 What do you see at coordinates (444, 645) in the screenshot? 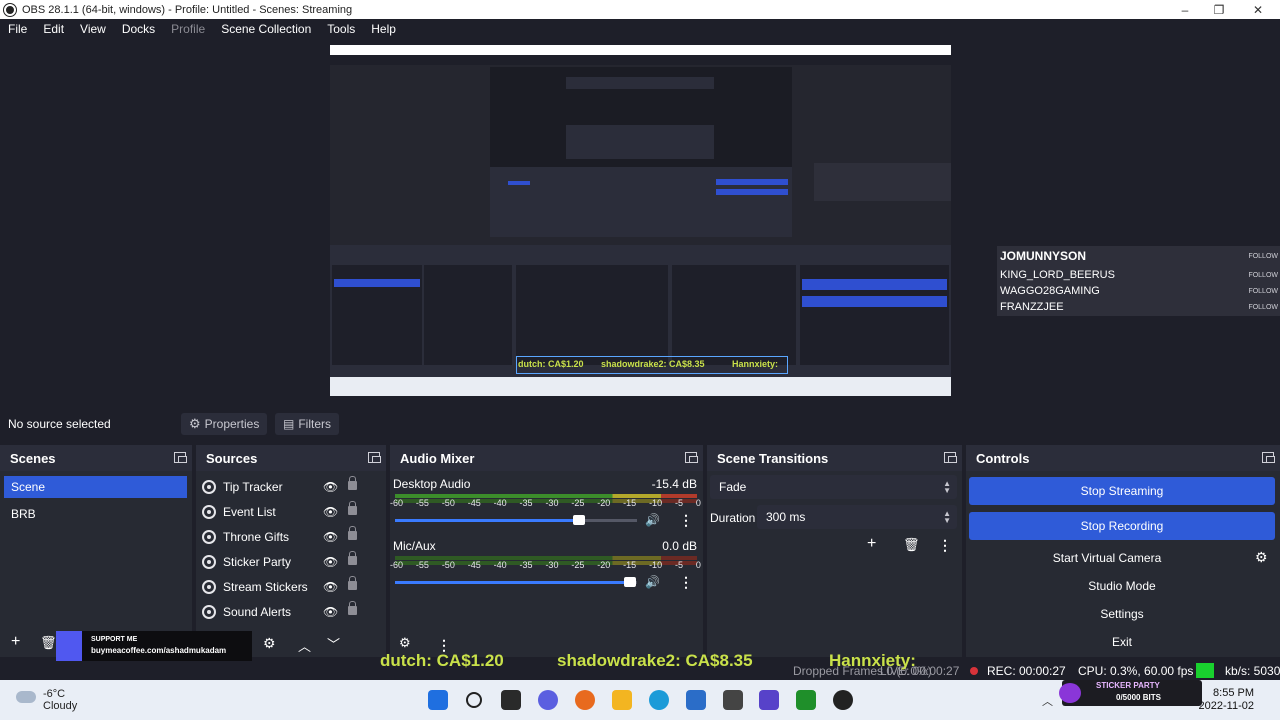
I see `mixer-menu-kebab-icon: ⋮` at bounding box center [444, 645].